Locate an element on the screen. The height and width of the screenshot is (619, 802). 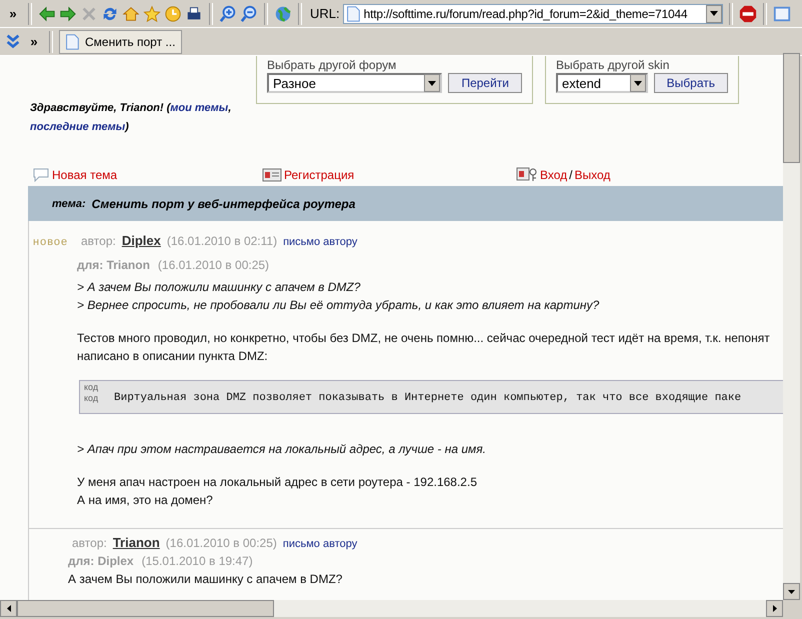
recipient: для: Trianon is located at coordinates (113, 265).